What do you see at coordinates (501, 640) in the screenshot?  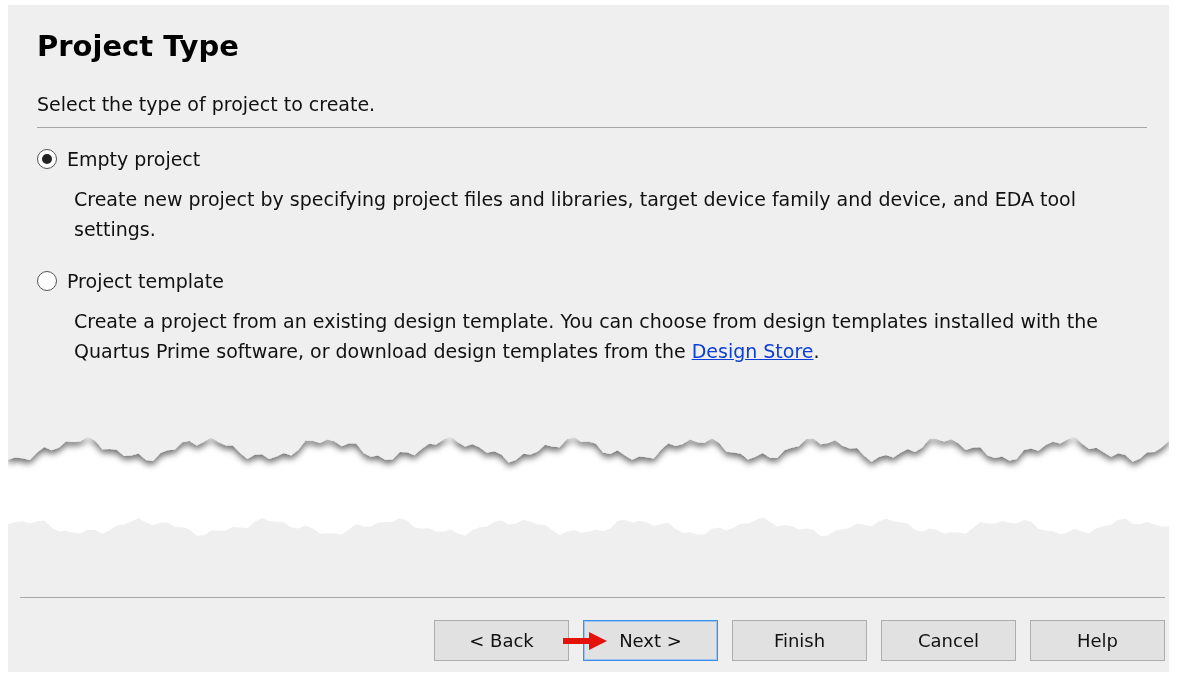 I see `dialog-button: < Back` at bounding box center [501, 640].